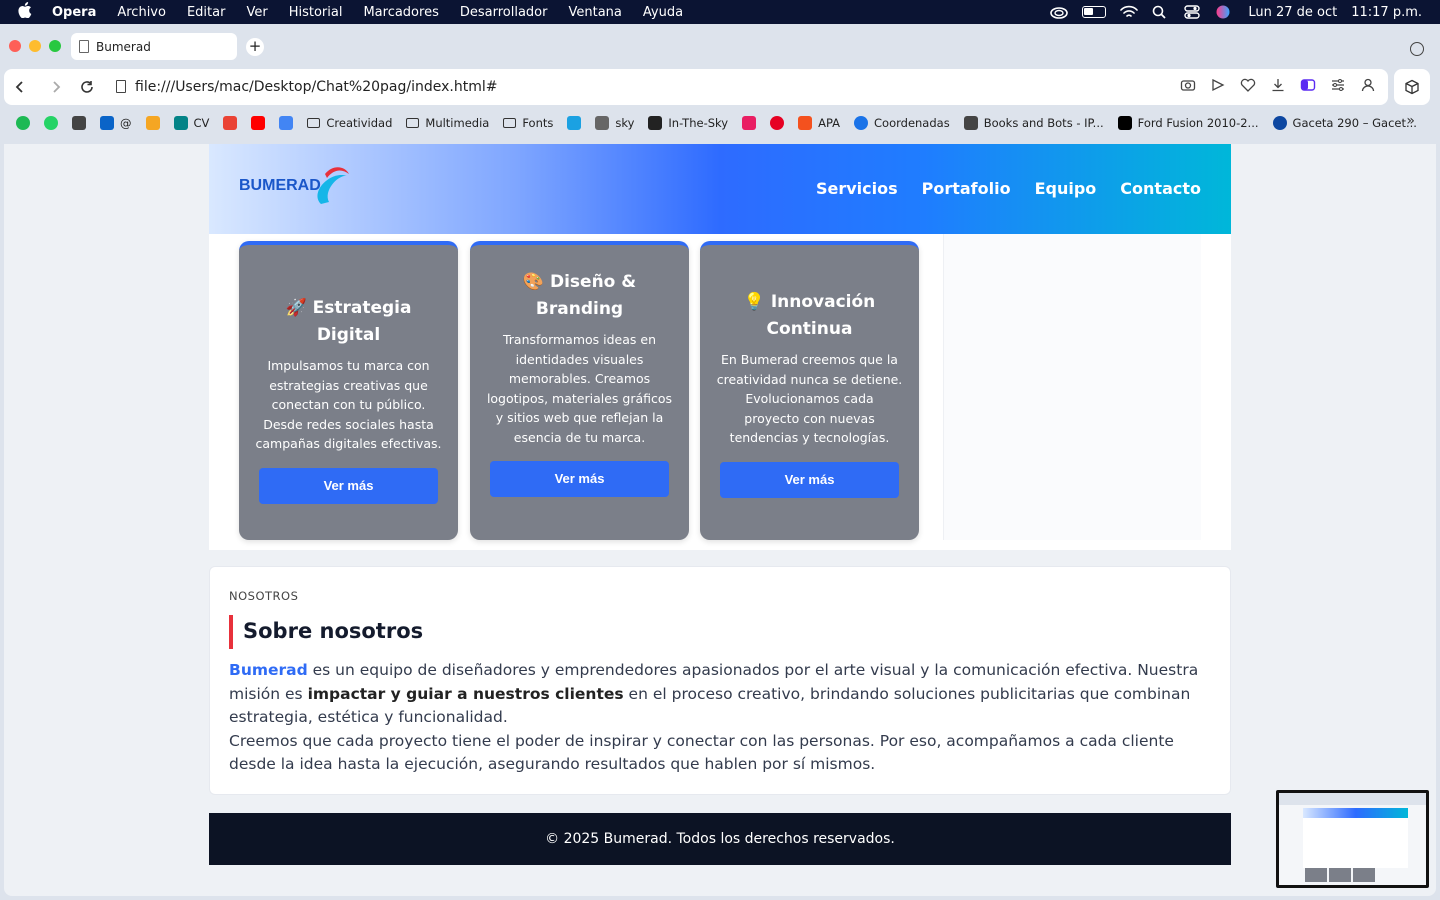 The image size is (1440, 900). Describe the element at coordinates (1338, 85) in the screenshot. I see `easy-setup-icon` at that location.